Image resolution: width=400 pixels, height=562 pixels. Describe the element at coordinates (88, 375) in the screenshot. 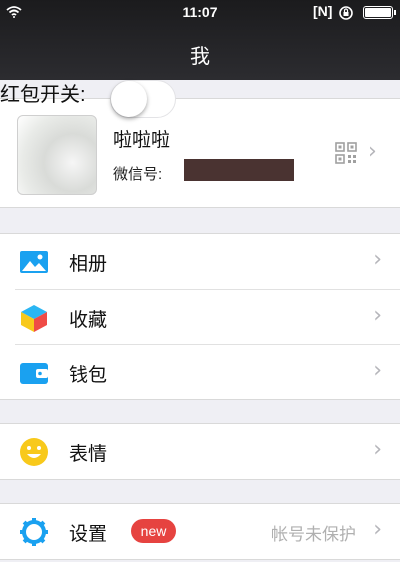

I see `menu-item-label: 钱包` at that location.